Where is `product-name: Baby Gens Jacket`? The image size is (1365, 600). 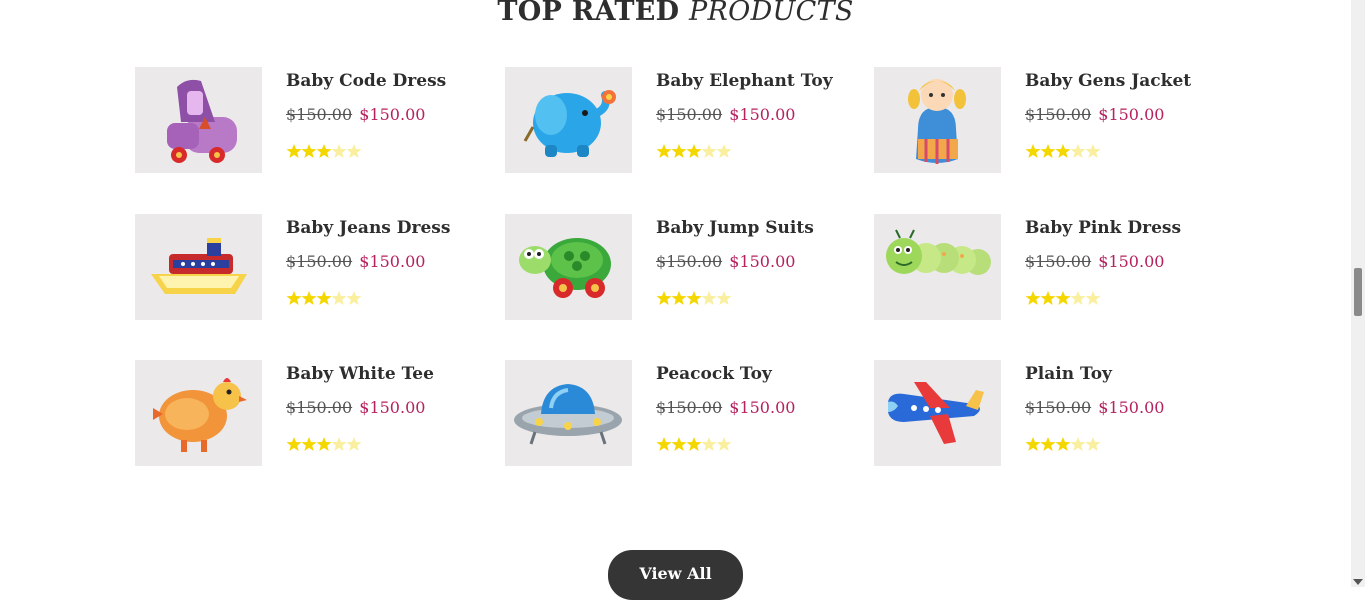 product-name: Baby Gens Jacket is located at coordinates (1108, 81).